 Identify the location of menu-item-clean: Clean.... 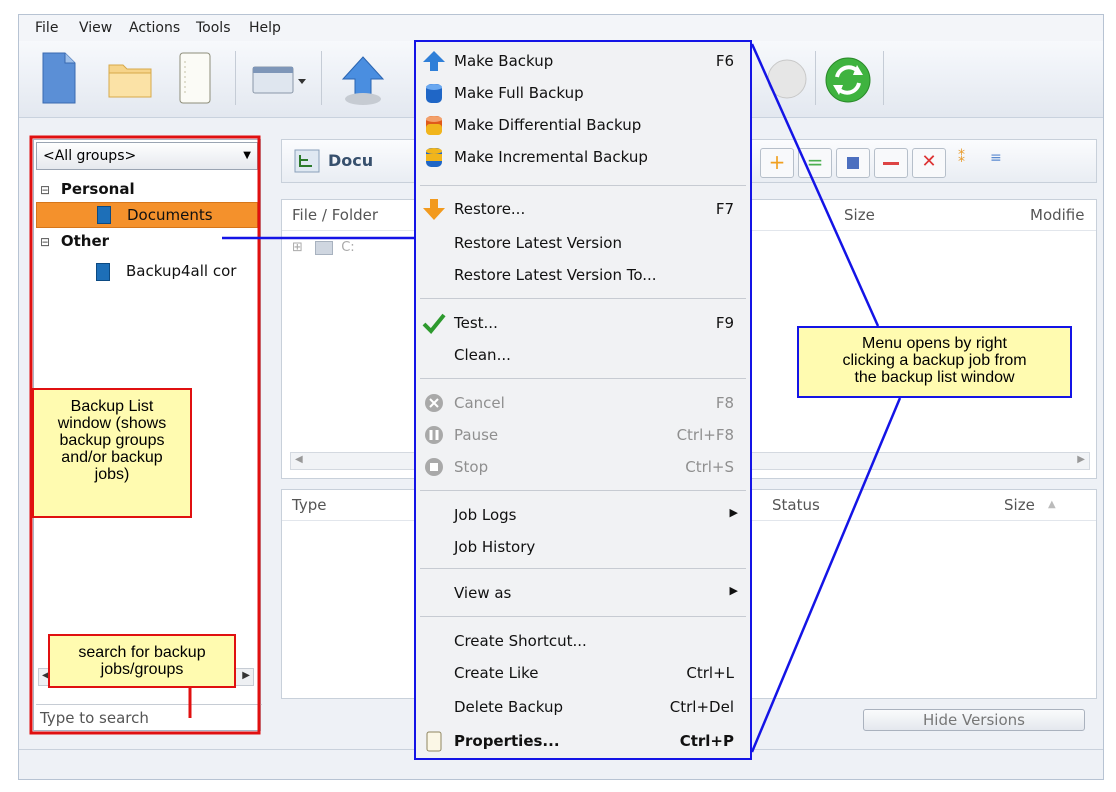
(583, 355).